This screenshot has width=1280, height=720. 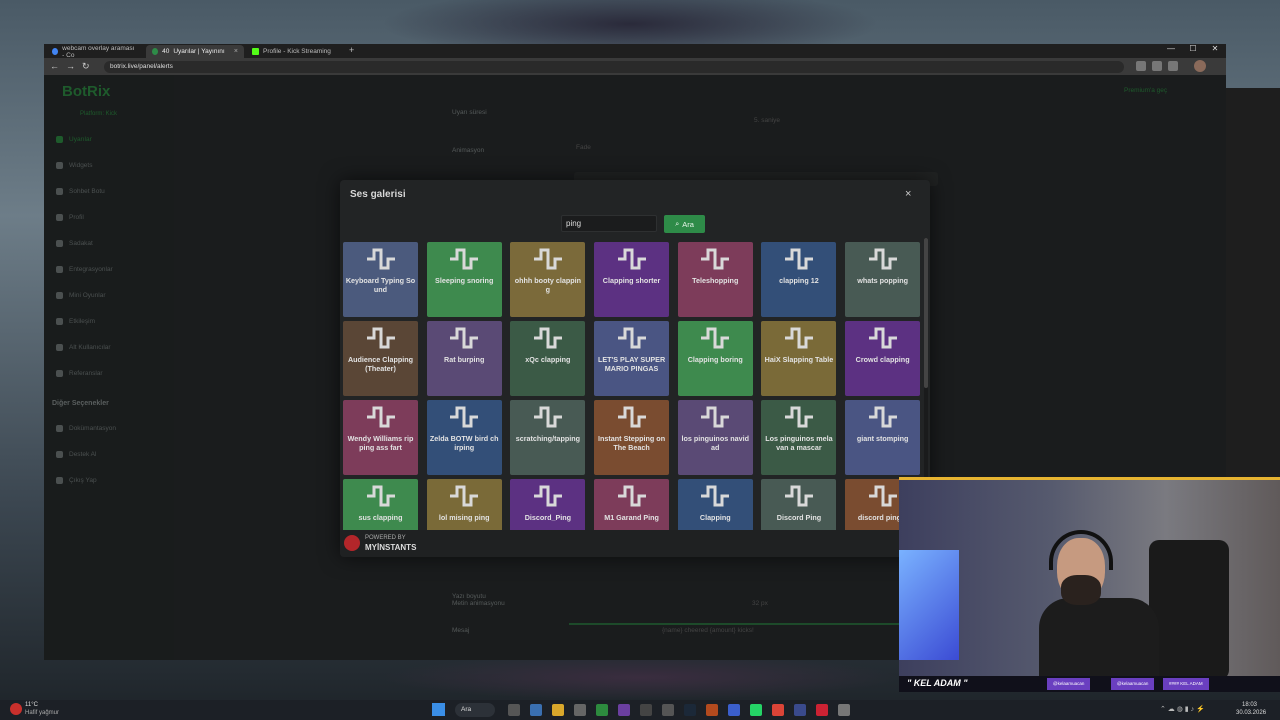 What do you see at coordinates (1193, 48) in the screenshot?
I see `maximize-button: ☐` at bounding box center [1193, 48].